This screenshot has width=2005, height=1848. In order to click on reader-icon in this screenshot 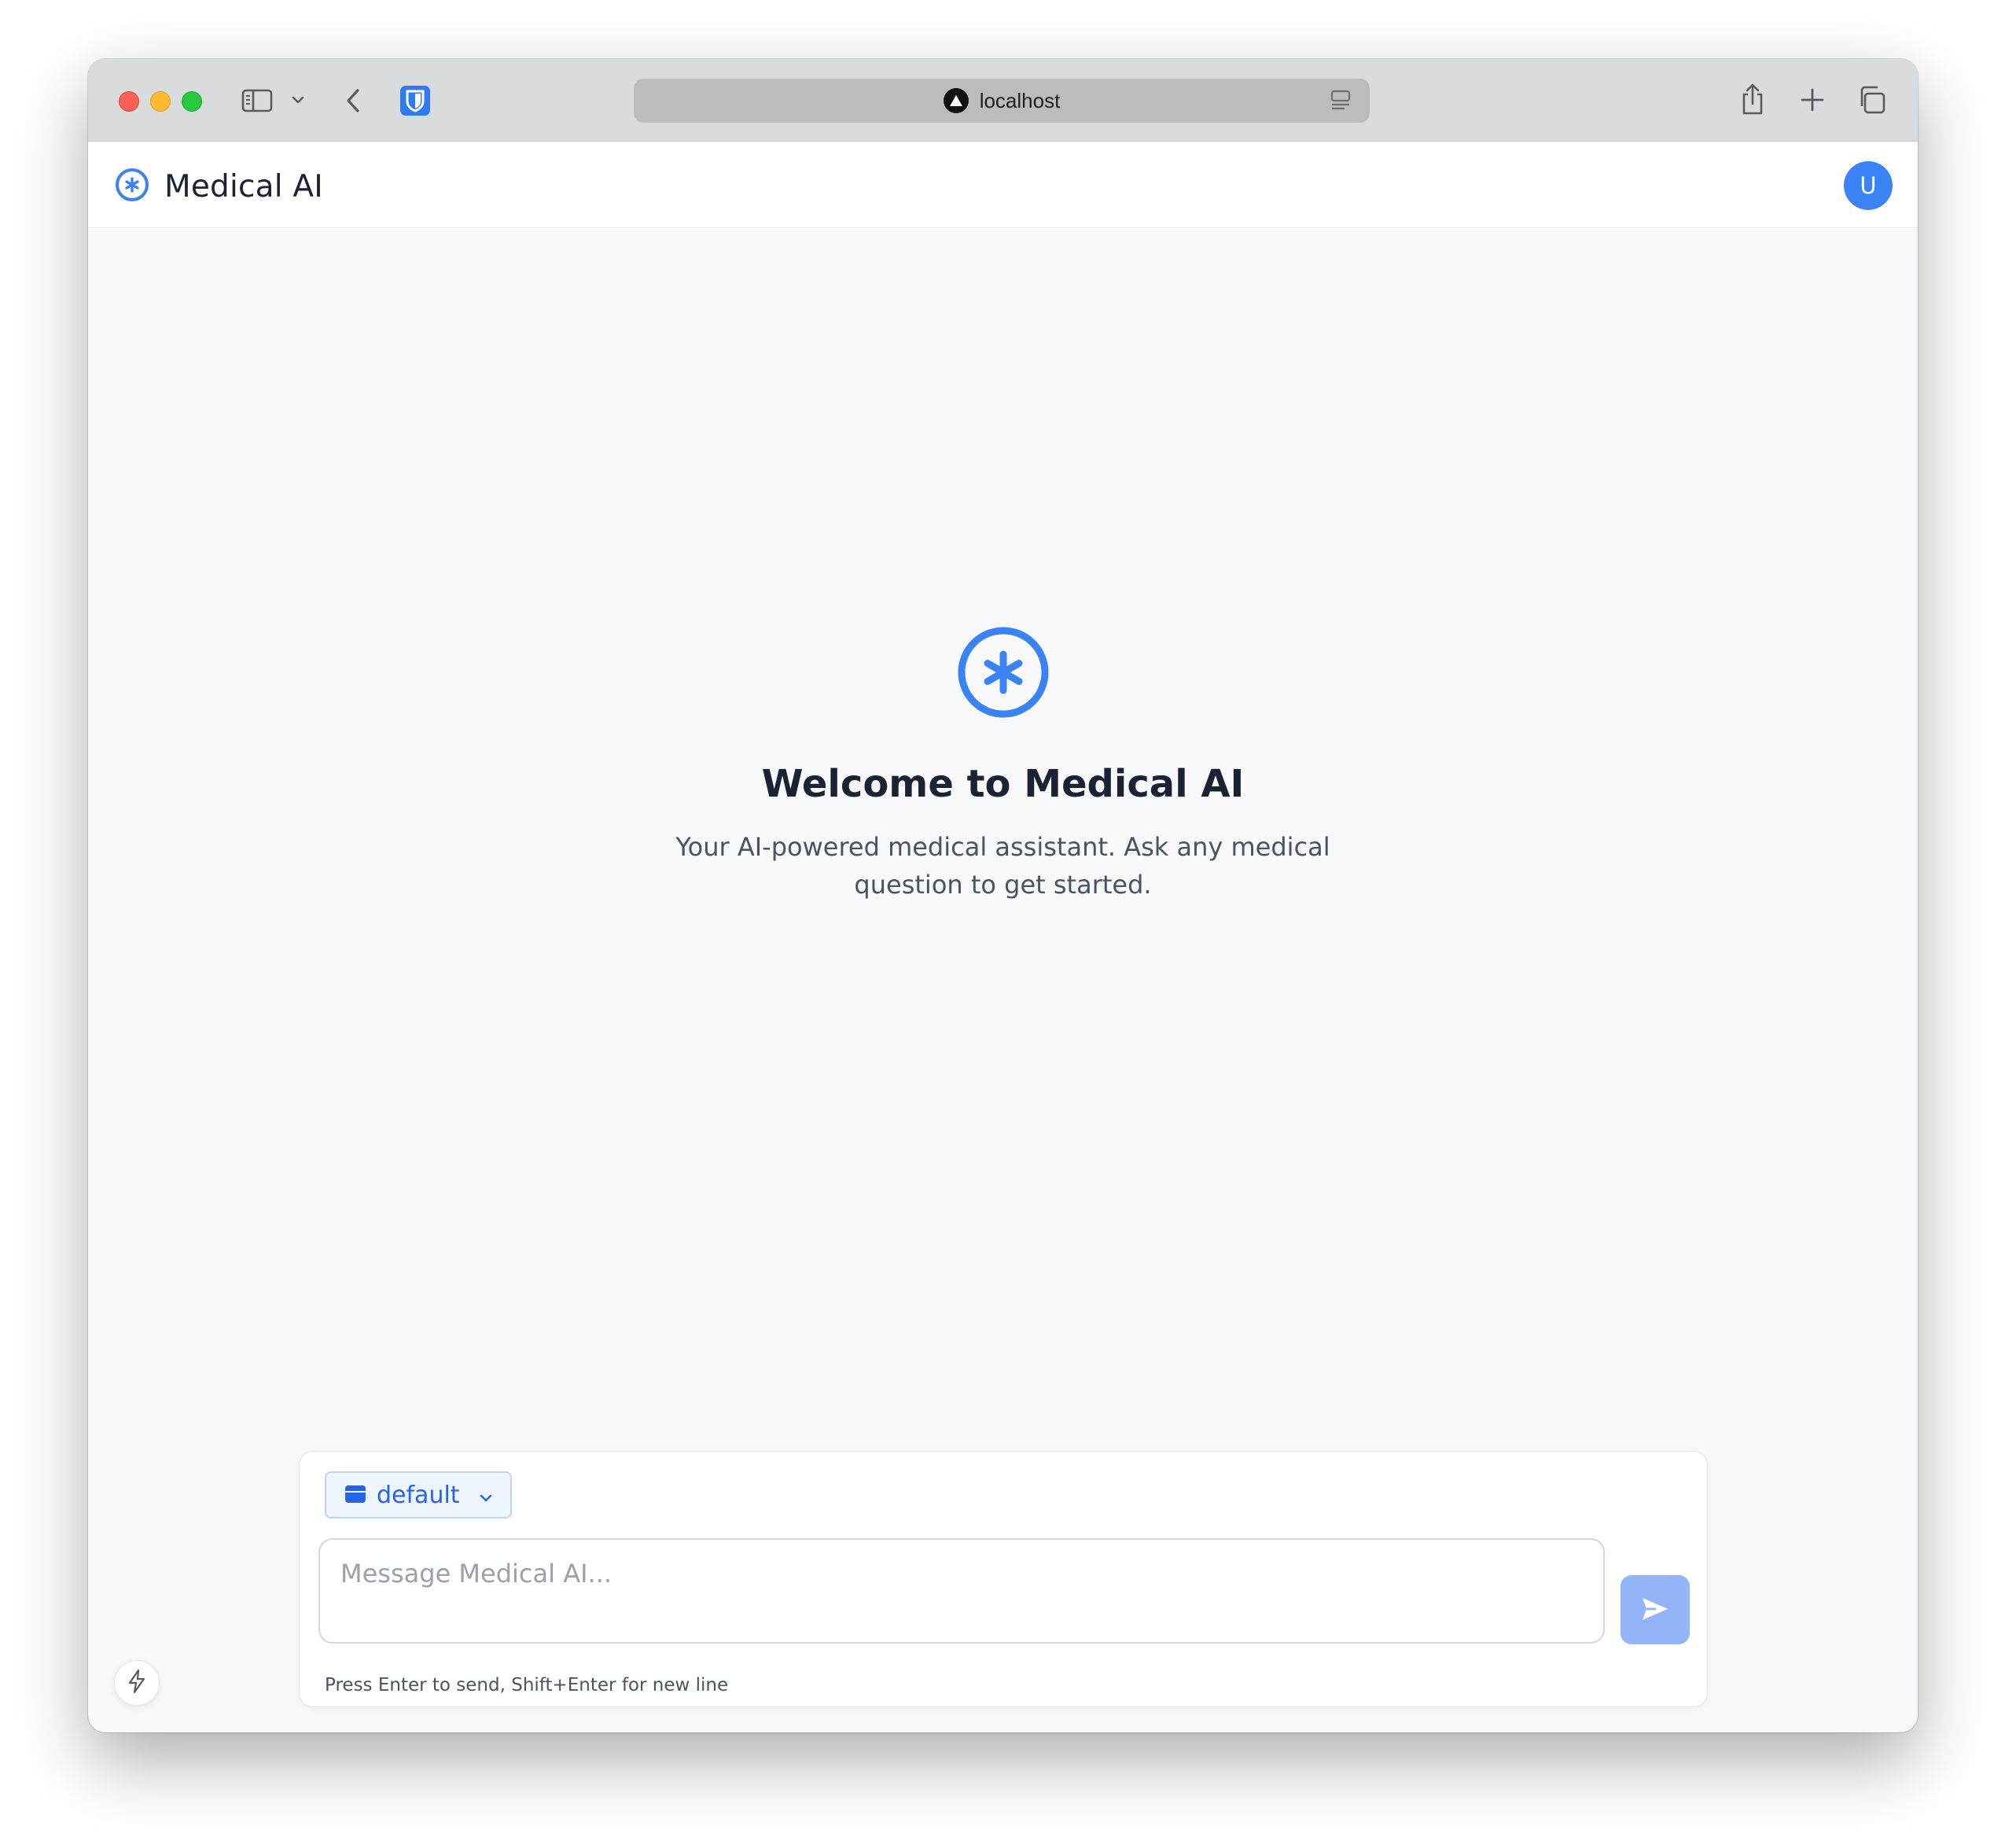, I will do `click(1340, 103)`.